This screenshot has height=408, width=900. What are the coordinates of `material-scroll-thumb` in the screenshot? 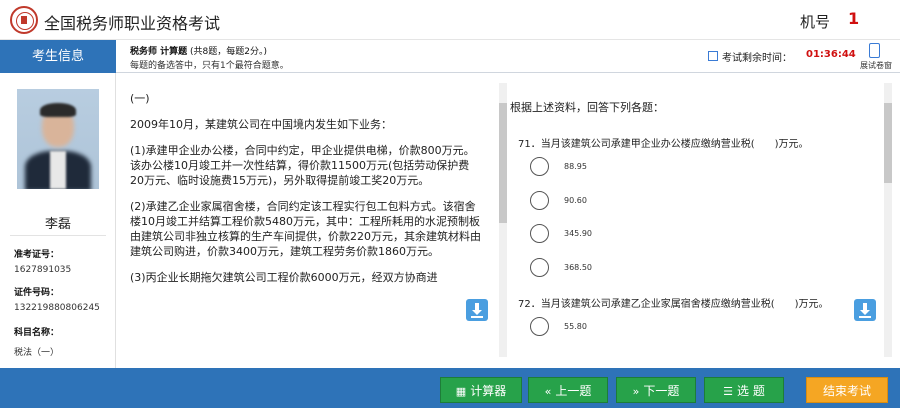 It's located at (503, 163).